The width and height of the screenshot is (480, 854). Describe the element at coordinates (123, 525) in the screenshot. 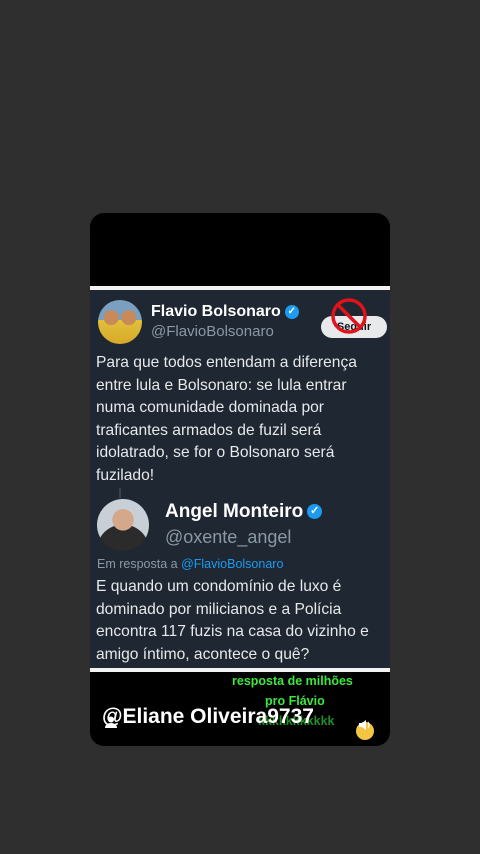

I see `tweet2-avatar` at that location.